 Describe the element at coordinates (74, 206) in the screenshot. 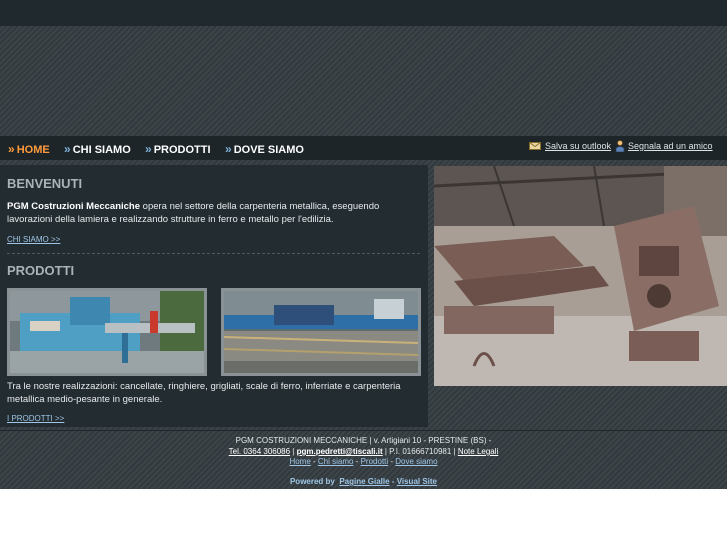

I see `company-name: PGM Costruzioni Meccaniche` at that location.